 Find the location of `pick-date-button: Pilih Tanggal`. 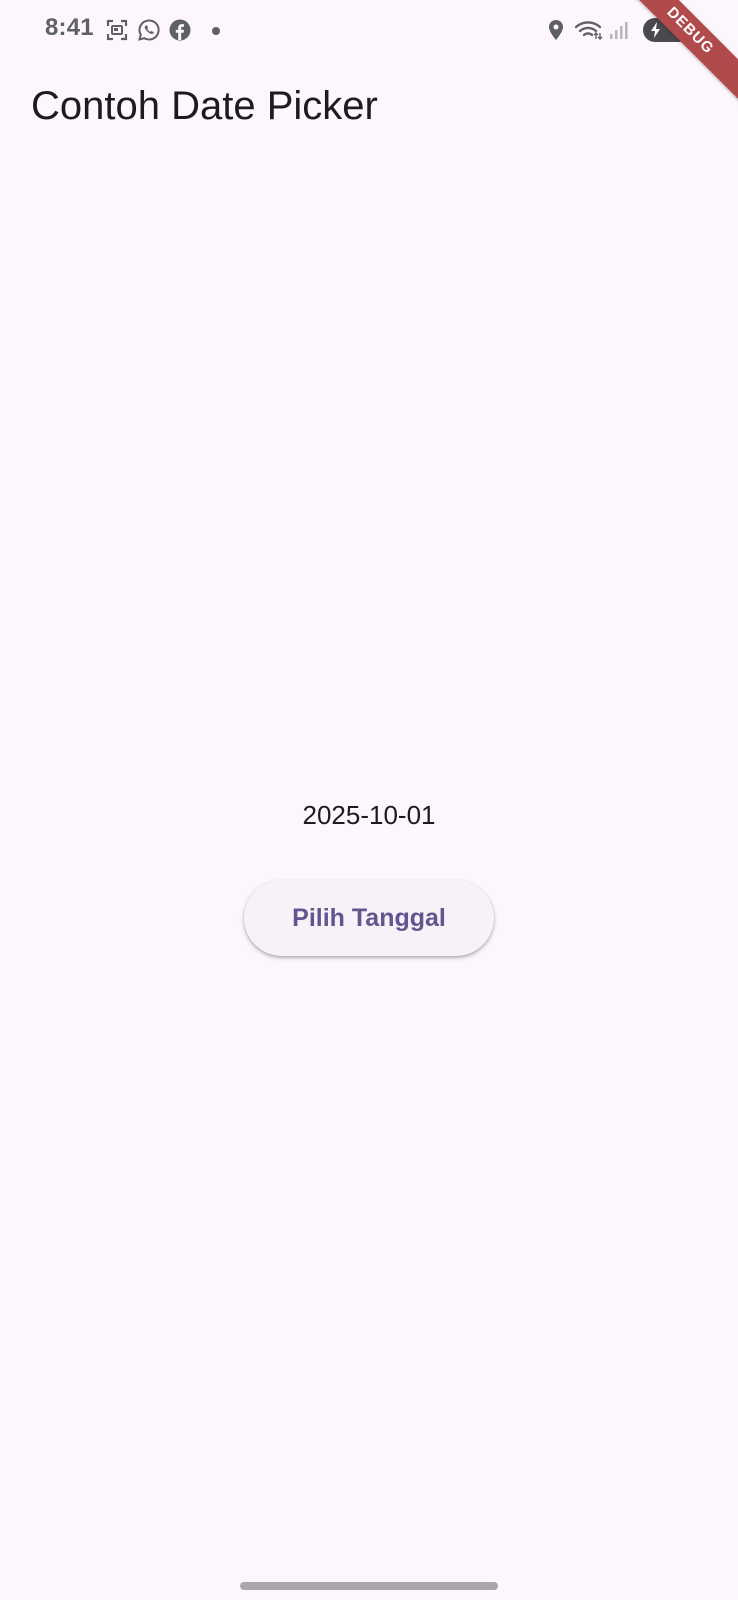

pick-date-button: Pilih Tanggal is located at coordinates (369, 918).